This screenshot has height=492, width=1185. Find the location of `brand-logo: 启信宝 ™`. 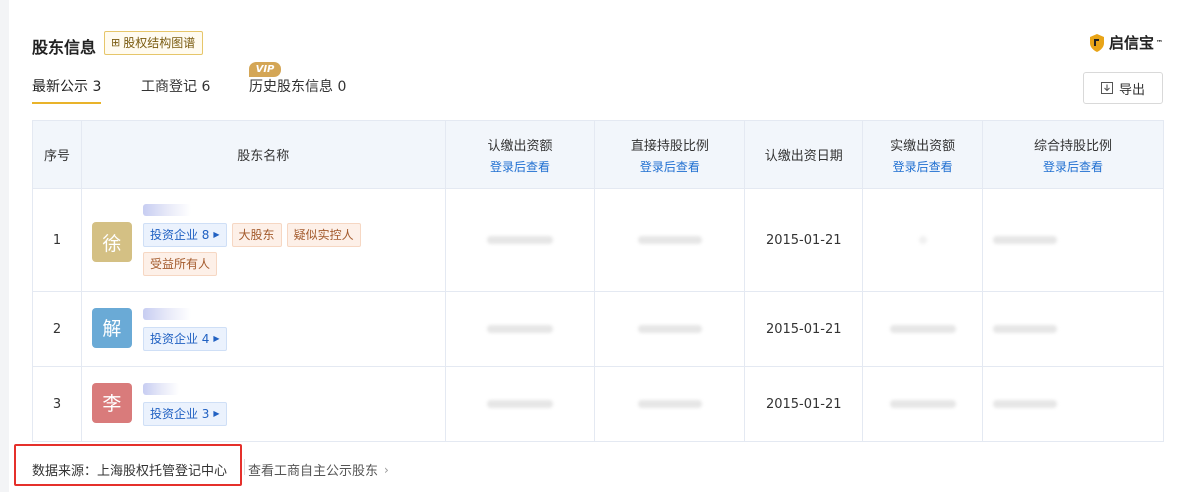

brand-logo: 启信宝 ™ is located at coordinates (1126, 42).